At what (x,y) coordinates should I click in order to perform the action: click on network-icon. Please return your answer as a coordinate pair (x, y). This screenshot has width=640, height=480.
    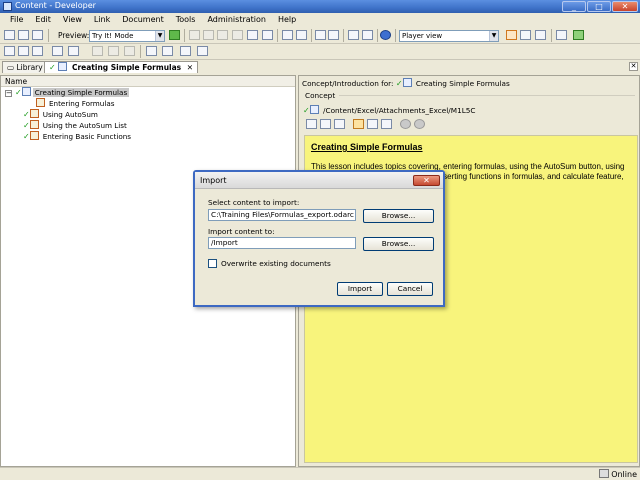
    Looking at the image, I should click on (604, 473).